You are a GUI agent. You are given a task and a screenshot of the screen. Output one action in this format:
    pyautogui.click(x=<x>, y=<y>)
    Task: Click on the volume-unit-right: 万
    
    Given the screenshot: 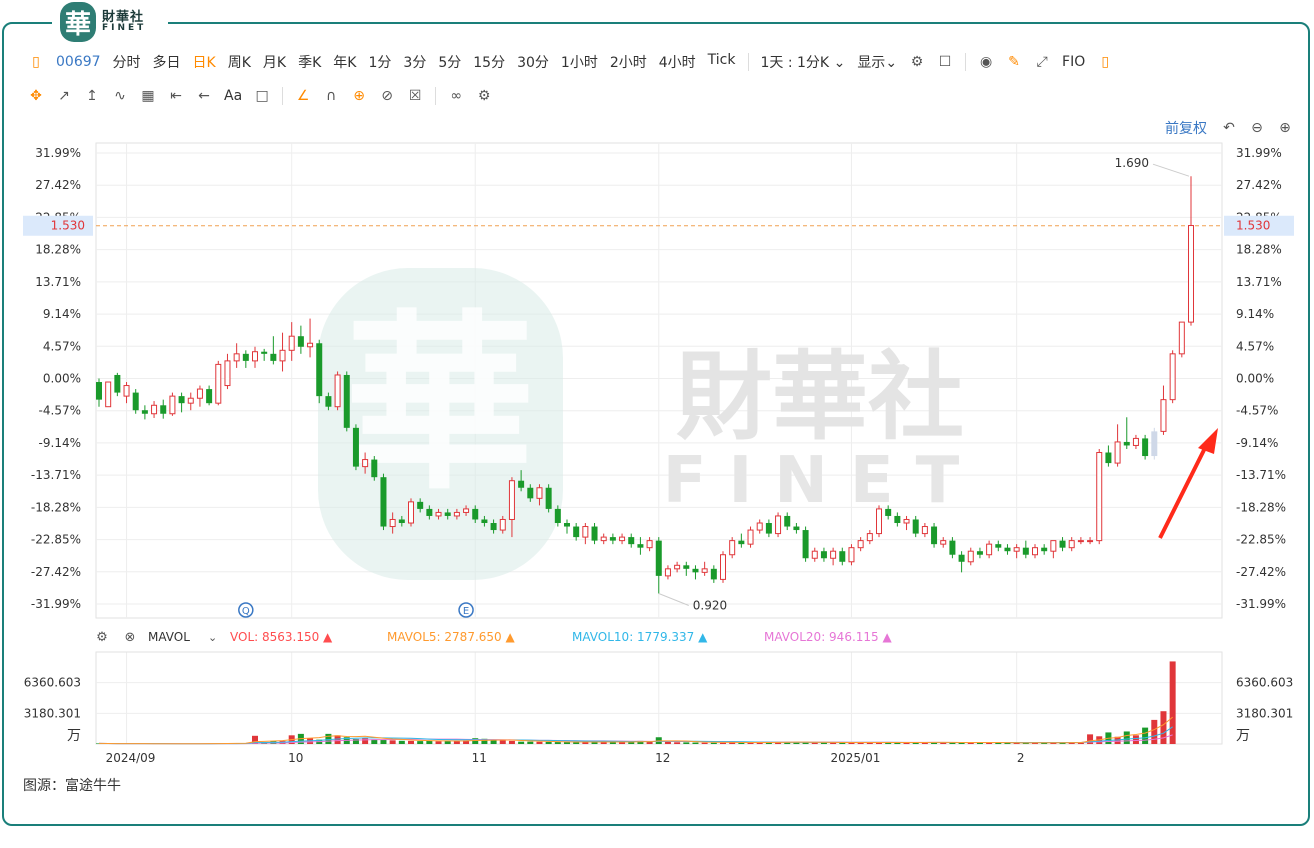 What is the action you would take?
    pyautogui.click(x=1243, y=736)
    